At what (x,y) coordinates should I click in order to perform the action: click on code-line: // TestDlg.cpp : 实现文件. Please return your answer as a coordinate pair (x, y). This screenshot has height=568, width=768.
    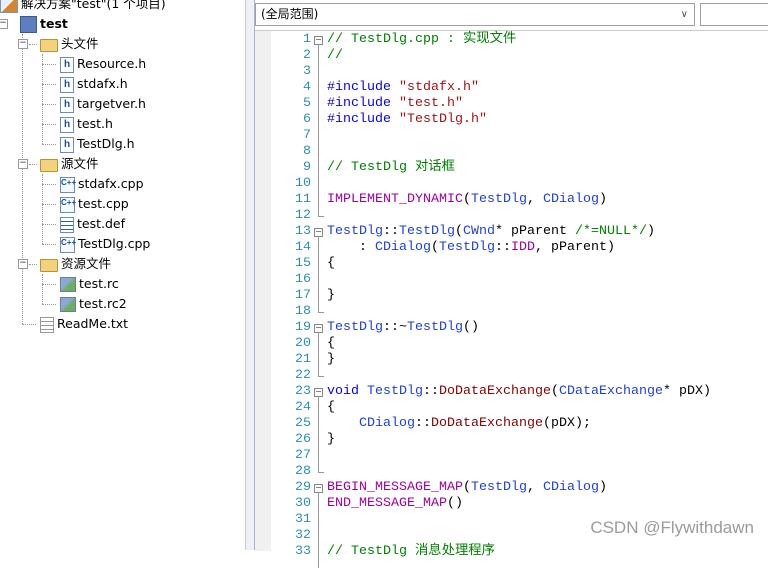
    Looking at the image, I should click on (421, 40).